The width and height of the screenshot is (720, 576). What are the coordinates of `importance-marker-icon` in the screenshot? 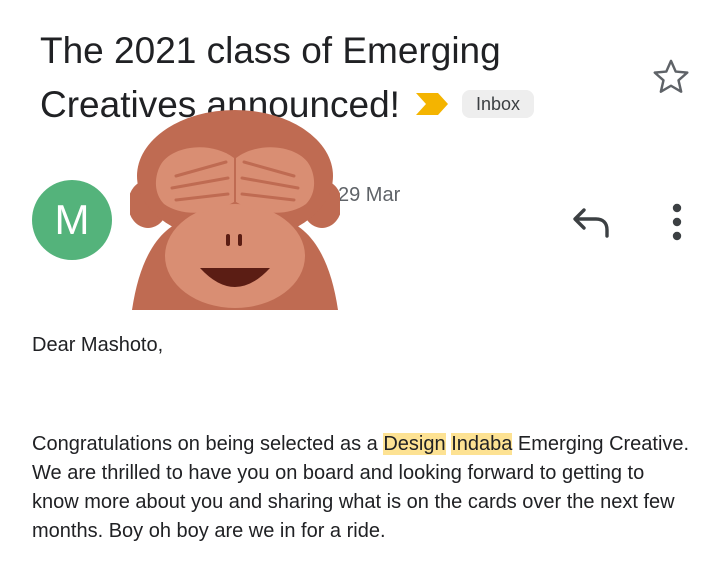 It's located at (432, 104).